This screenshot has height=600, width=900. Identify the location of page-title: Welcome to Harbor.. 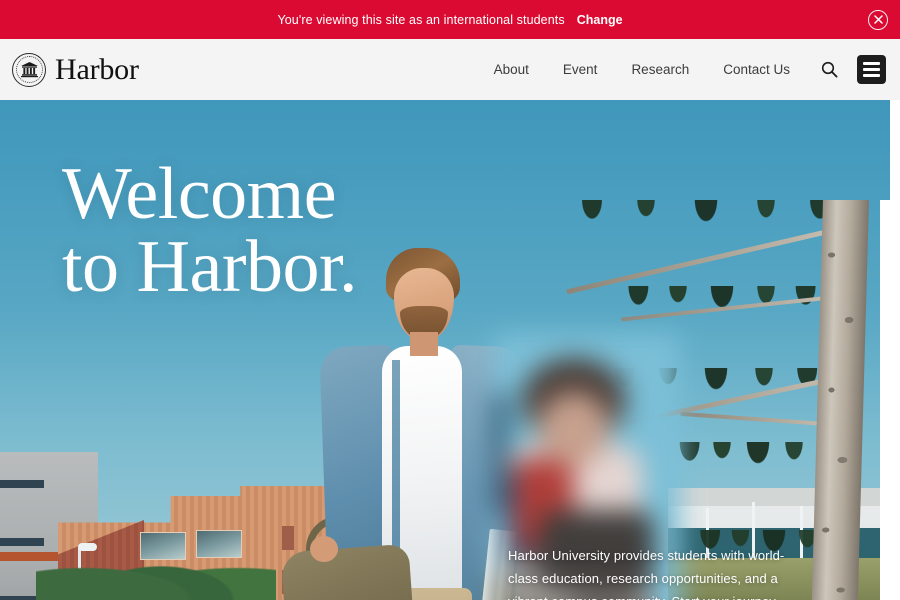
(210, 232).